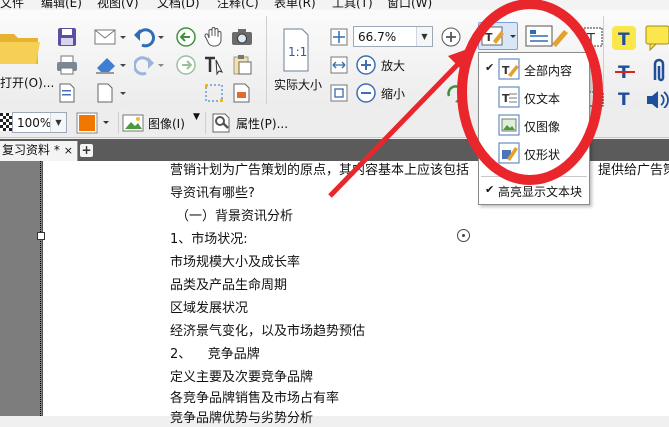  Describe the element at coordinates (238, 5) in the screenshot. I see `menu-comment: 注释(C)` at that location.